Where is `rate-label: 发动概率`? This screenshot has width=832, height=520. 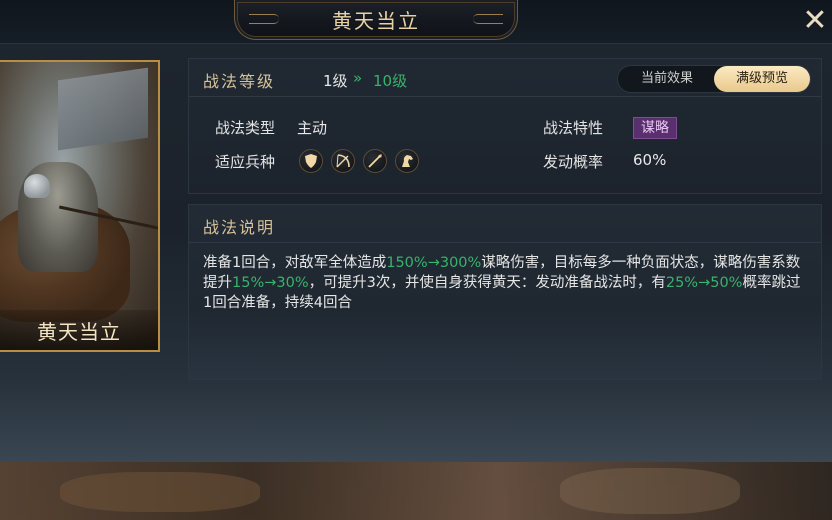 rate-label: 发动概率 is located at coordinates (573, 162).